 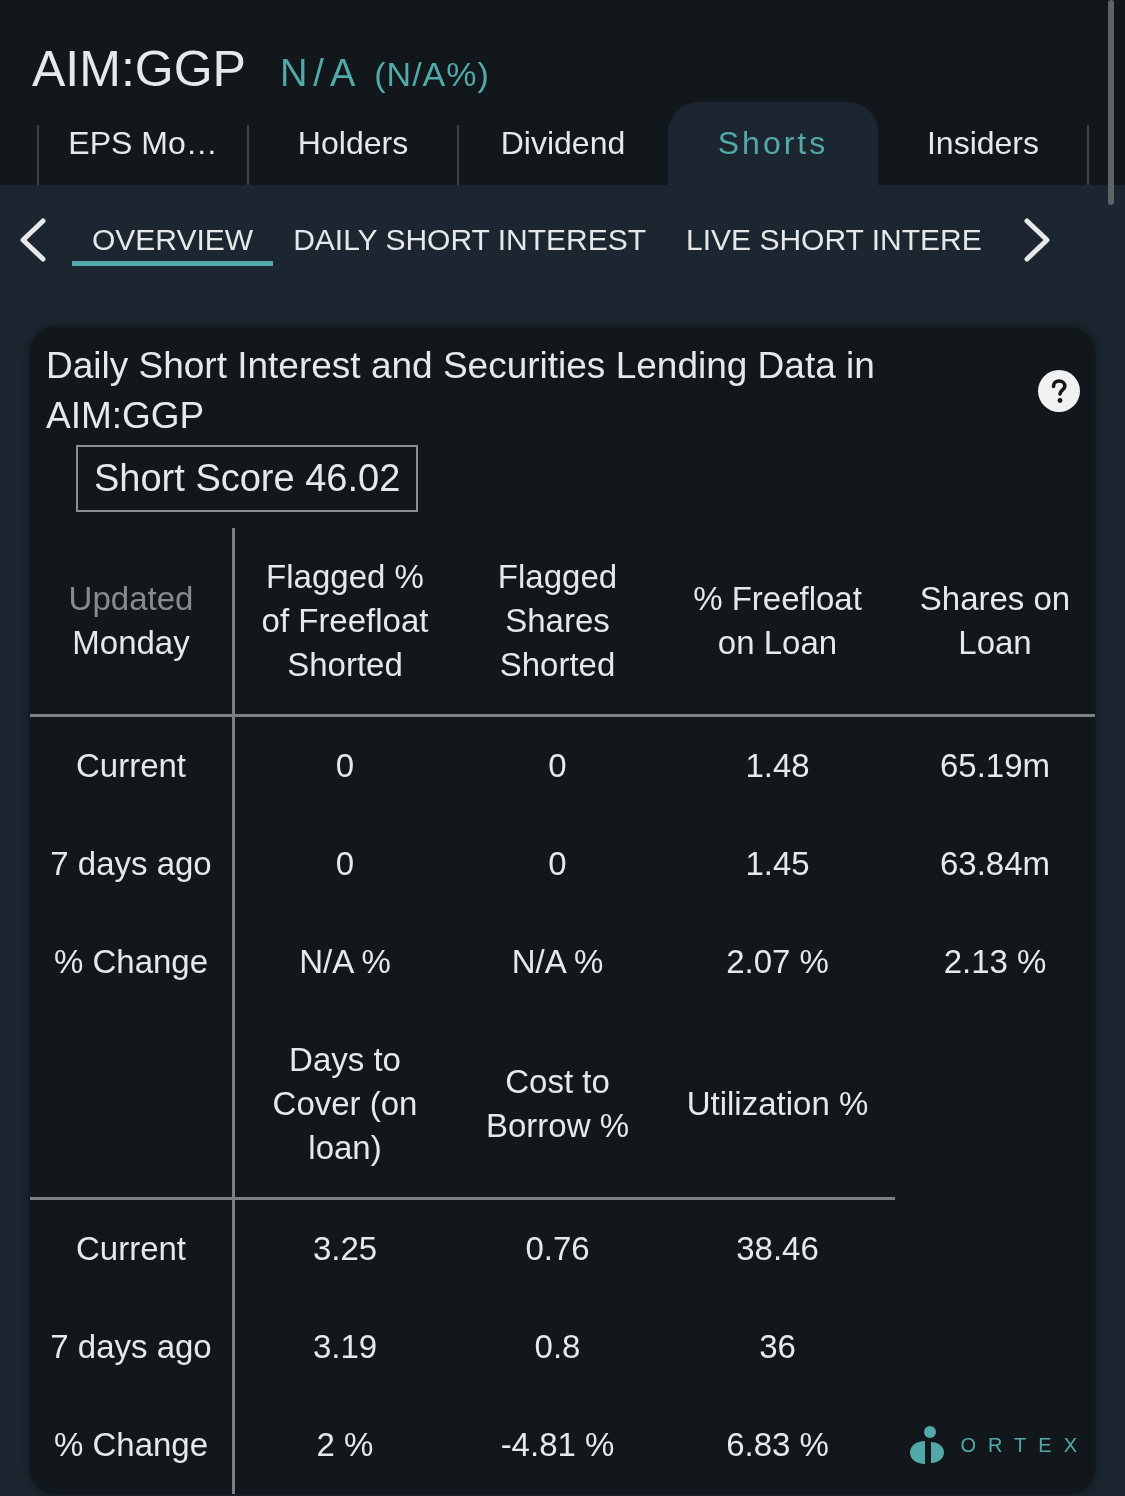 I want to click on scrollbar-thumb, so click(x=1111, y=102).